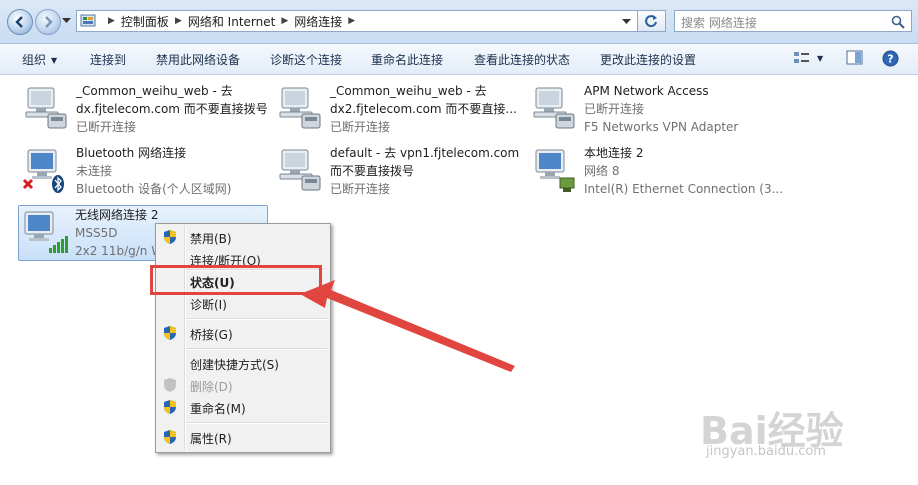 The image size is (918, 485). Describe the element at coordinates (172, 109) in the screenshot. I see `connection-detail: dx.fjtelecom.com 而不要直接拨号` at that location.